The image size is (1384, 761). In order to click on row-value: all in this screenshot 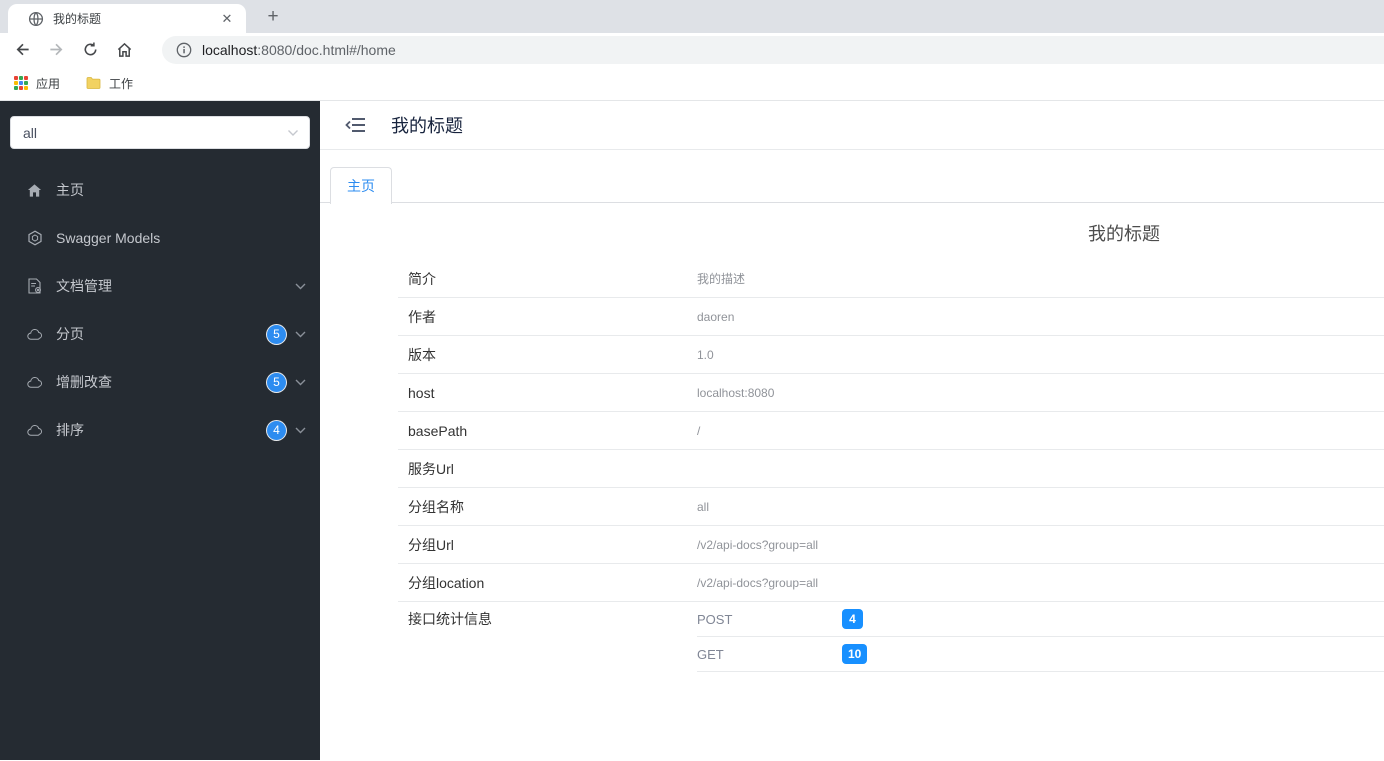, I will do `click(703, 506)`.